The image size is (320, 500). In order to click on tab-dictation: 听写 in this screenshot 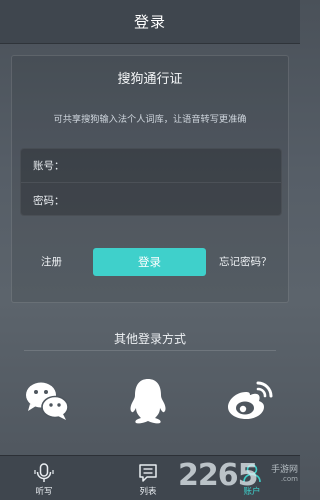, I will do `click(44, 478)`.